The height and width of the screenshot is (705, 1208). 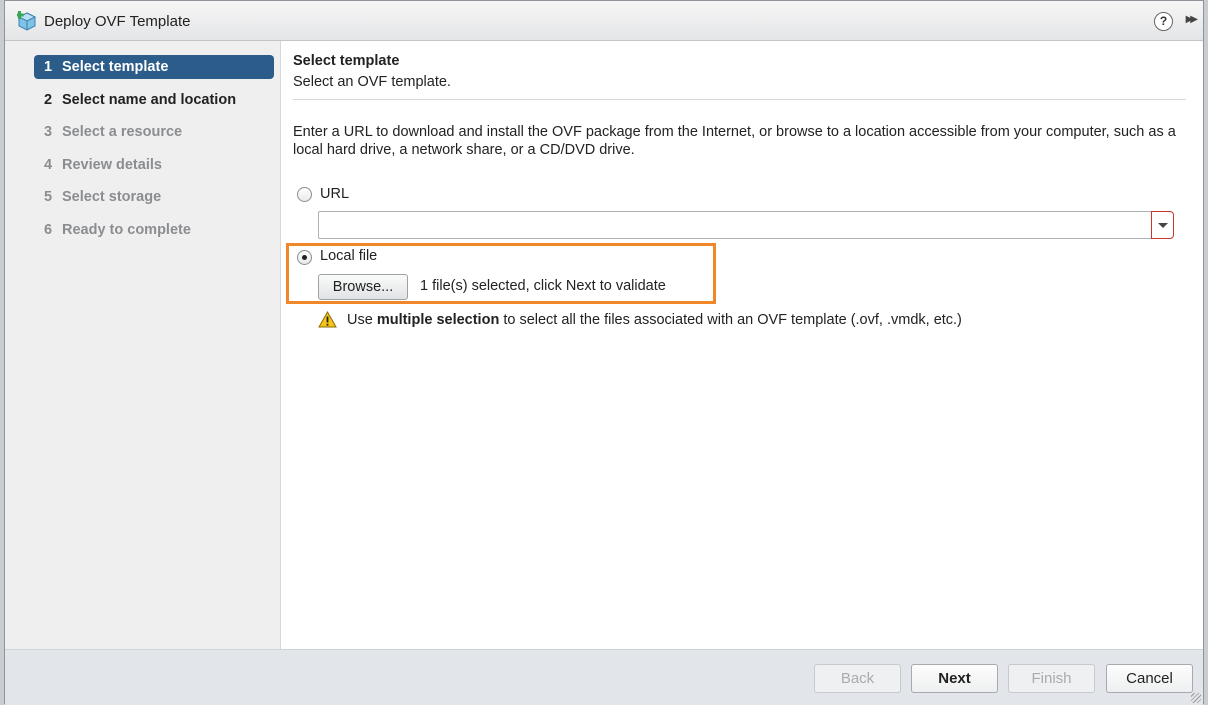 I want to click on step-label: Select storage, so click(x=112, y=197).